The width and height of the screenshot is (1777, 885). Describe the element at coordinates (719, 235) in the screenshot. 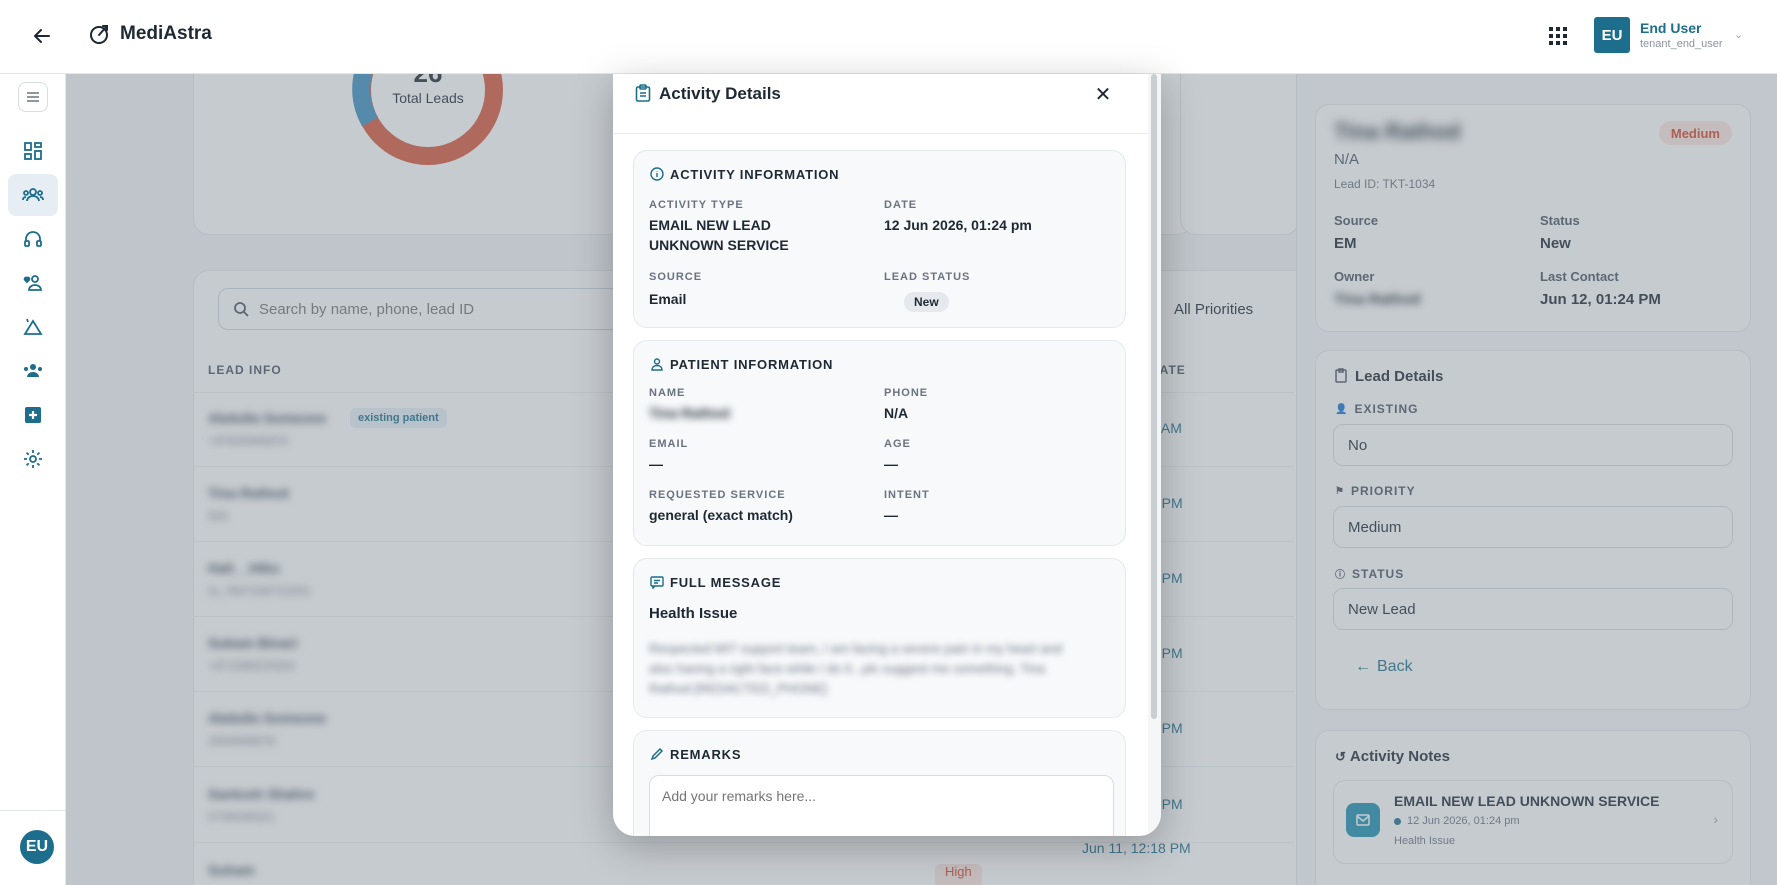

I see `activity-type-value: EMAIL NEW LEAD UNKNOWN SERVICE` at that location.